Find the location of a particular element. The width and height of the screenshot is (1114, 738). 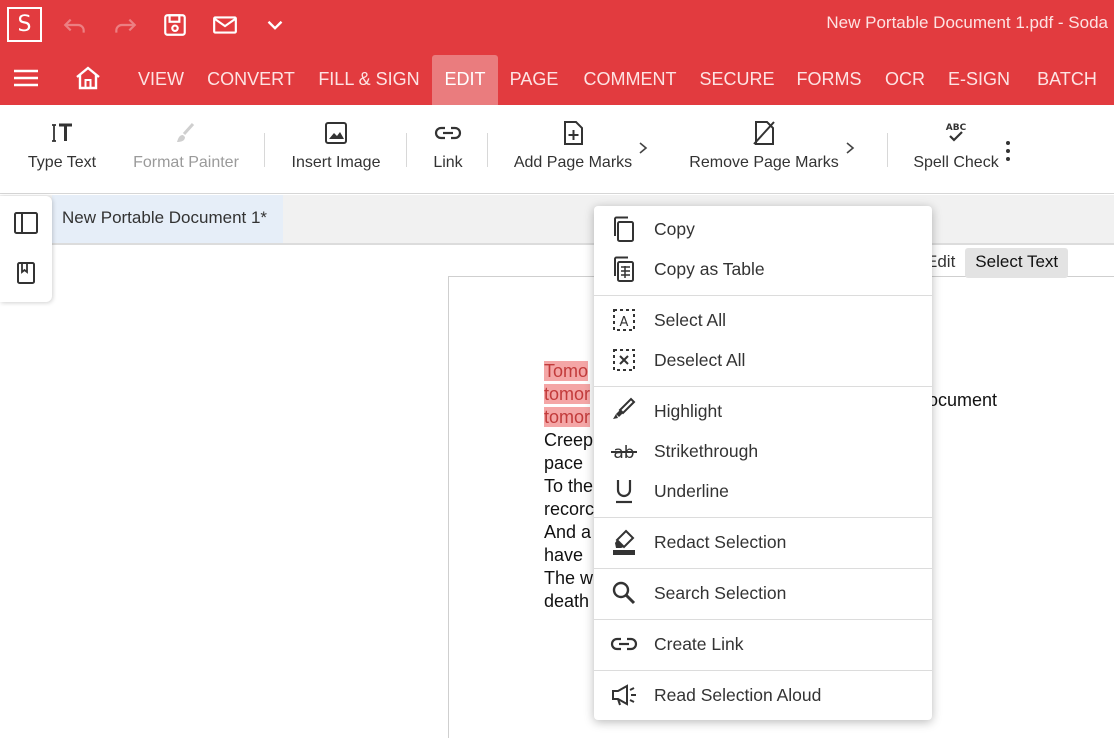

home-button is located at coordinates (88, 78).